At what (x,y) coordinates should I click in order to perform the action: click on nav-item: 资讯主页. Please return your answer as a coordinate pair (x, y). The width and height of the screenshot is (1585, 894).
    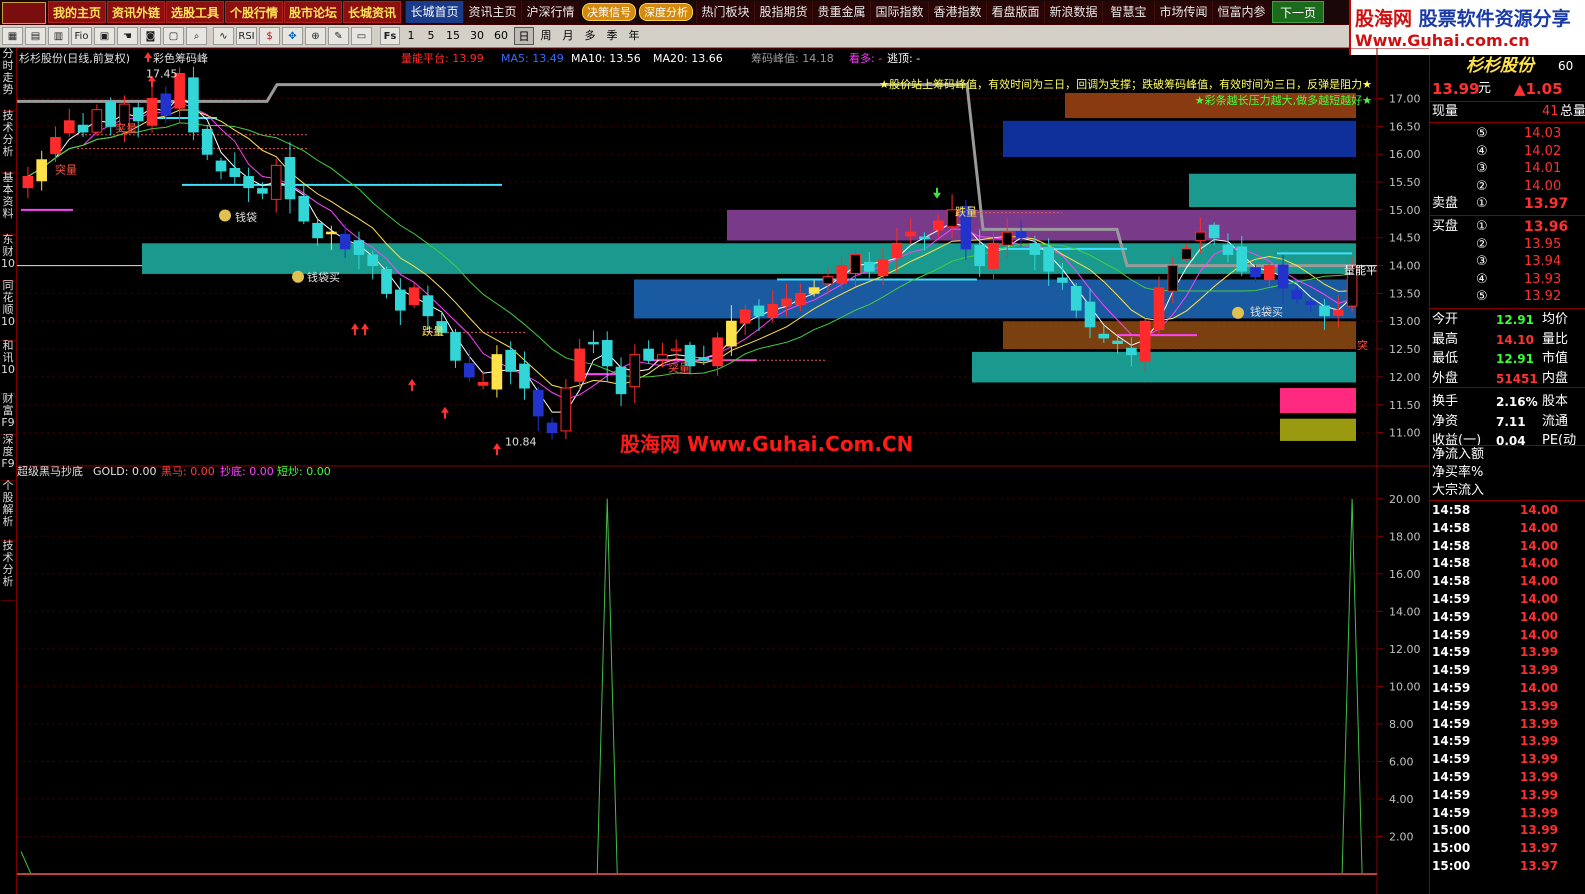
    Looking at the image, I should click on (492, 12).